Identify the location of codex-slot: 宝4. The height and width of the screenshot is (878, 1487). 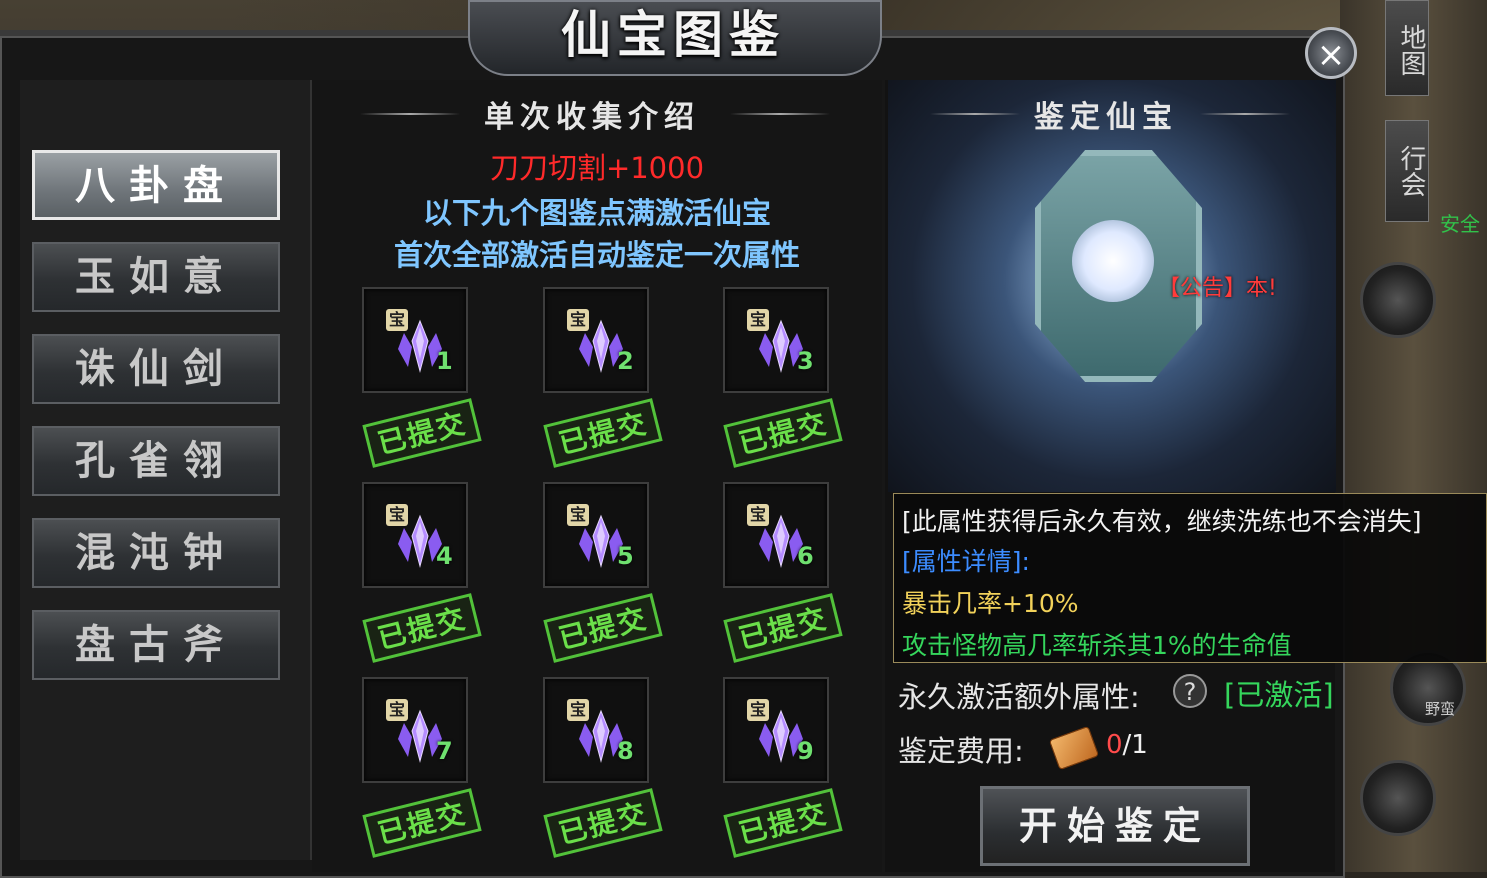
(415, 535).